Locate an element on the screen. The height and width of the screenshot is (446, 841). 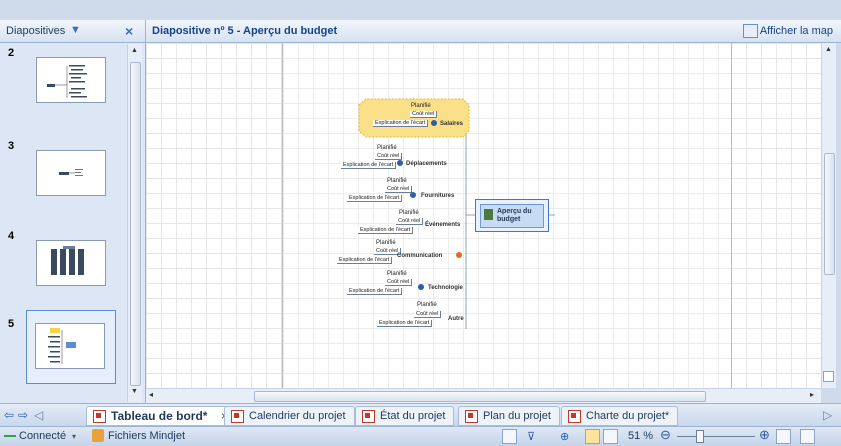
chevron-down-icon: ▼ is located at coordinates (75, 30).